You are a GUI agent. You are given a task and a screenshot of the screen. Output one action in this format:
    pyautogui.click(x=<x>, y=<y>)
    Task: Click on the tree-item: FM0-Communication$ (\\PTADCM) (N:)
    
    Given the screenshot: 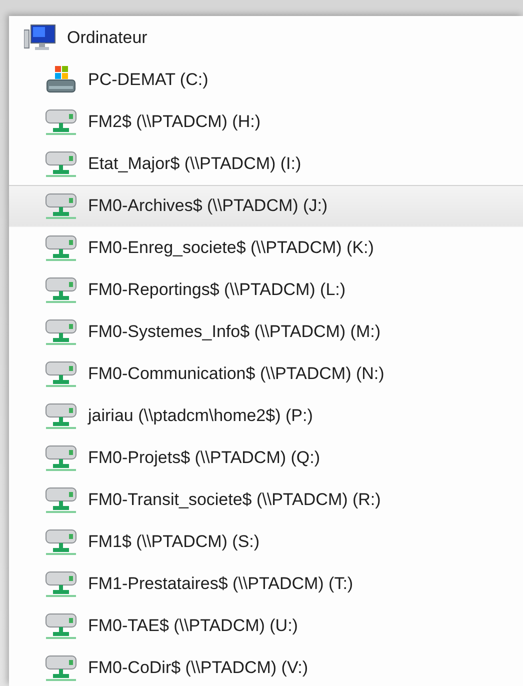 What is the action you would take?
    pyautogui.click(x=266, y=374)
    